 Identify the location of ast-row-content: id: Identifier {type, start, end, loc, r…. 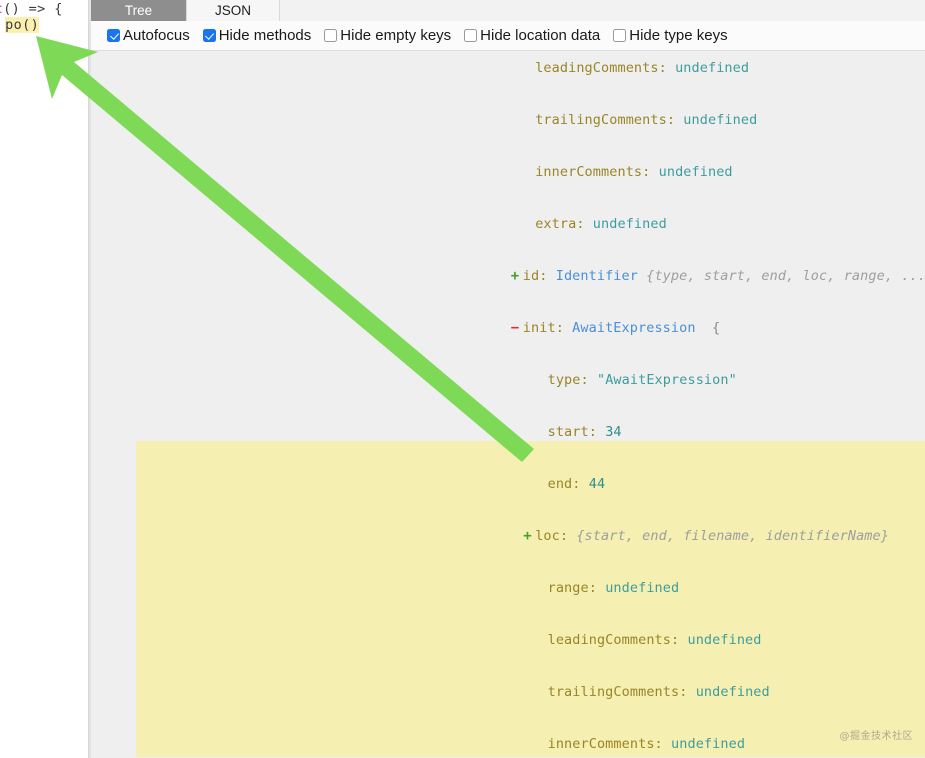
(724, 276).